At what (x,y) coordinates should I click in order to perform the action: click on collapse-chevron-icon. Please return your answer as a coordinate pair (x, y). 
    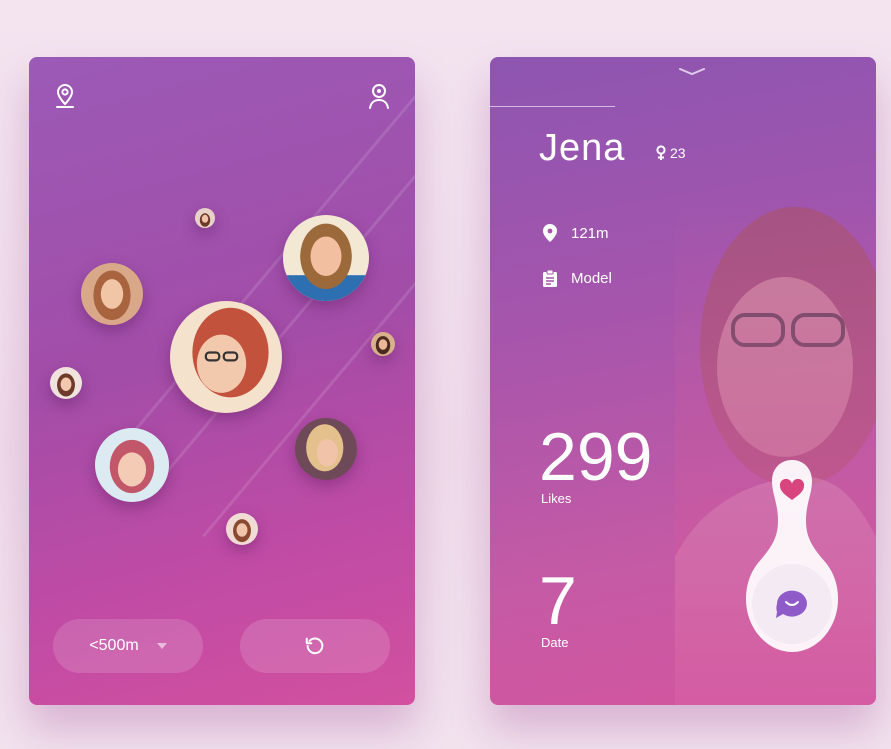
    Looking at the image, I should click on (692, 72).